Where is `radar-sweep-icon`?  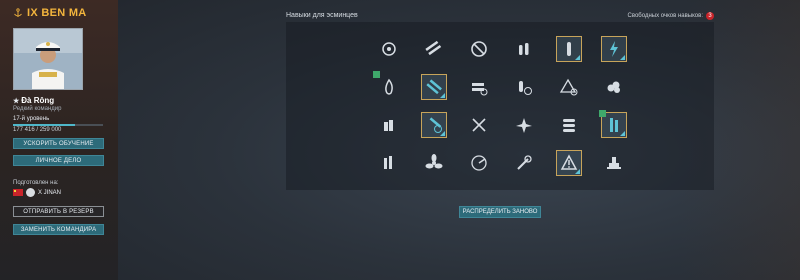
radar-sweep-icon is located at coordinates (479, 163).